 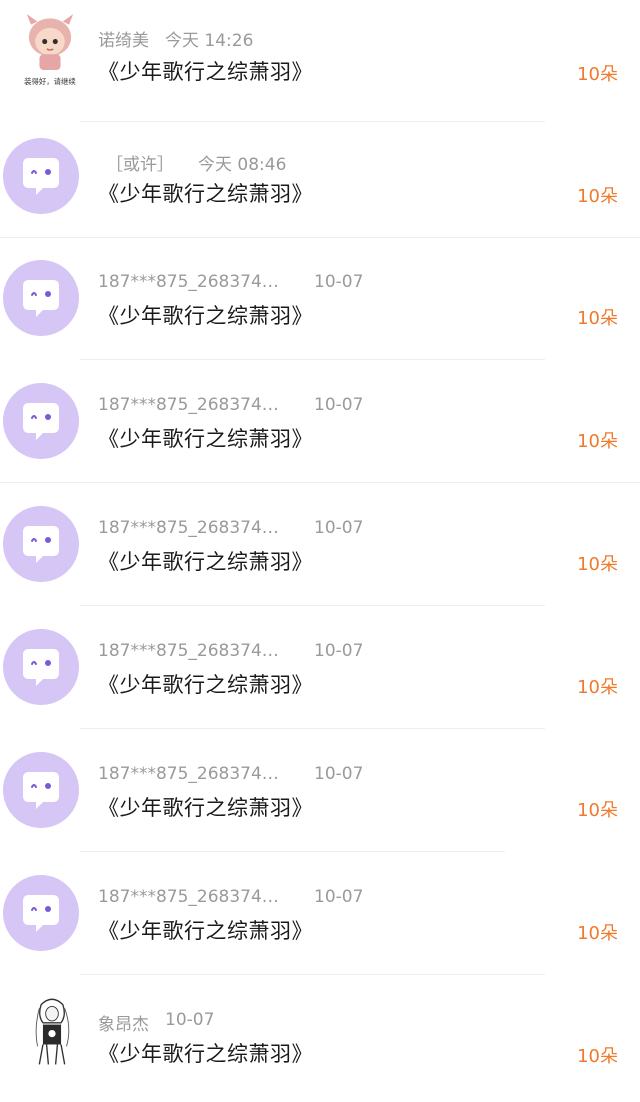 What do you see at coordinates (50, 81) in the screenshot?
I see `avatar-caption: 装得好，请继续` at bounding box center [50, 81].